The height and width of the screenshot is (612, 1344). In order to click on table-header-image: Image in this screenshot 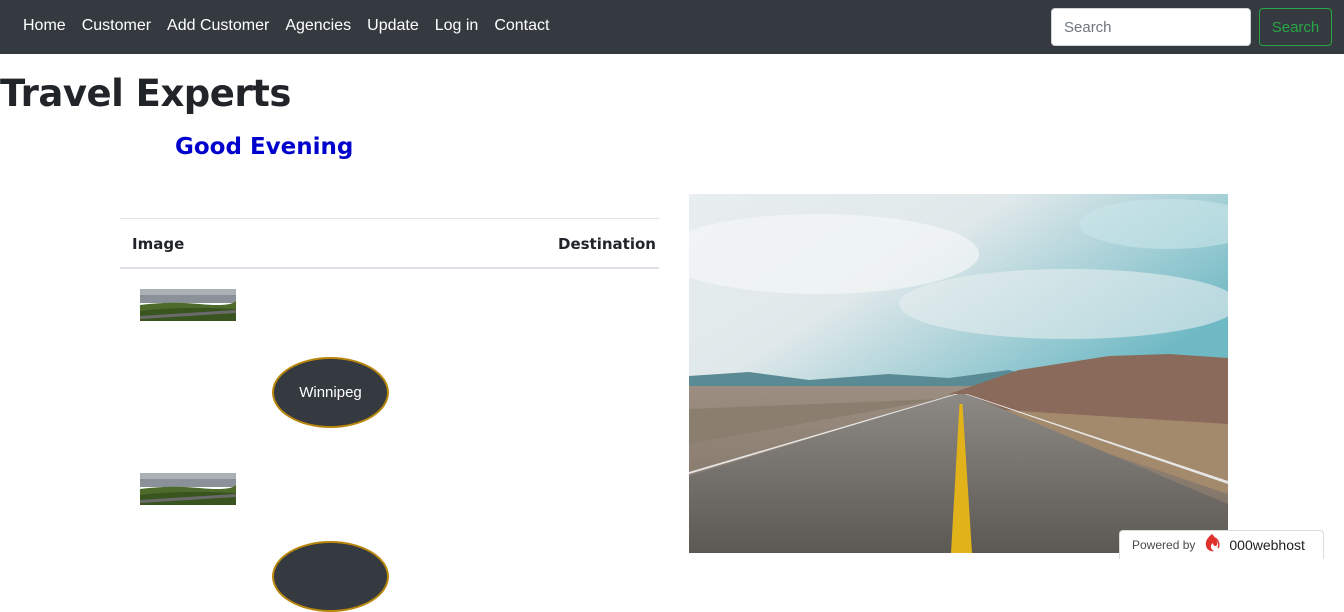, I will do `click(158, 244)`.